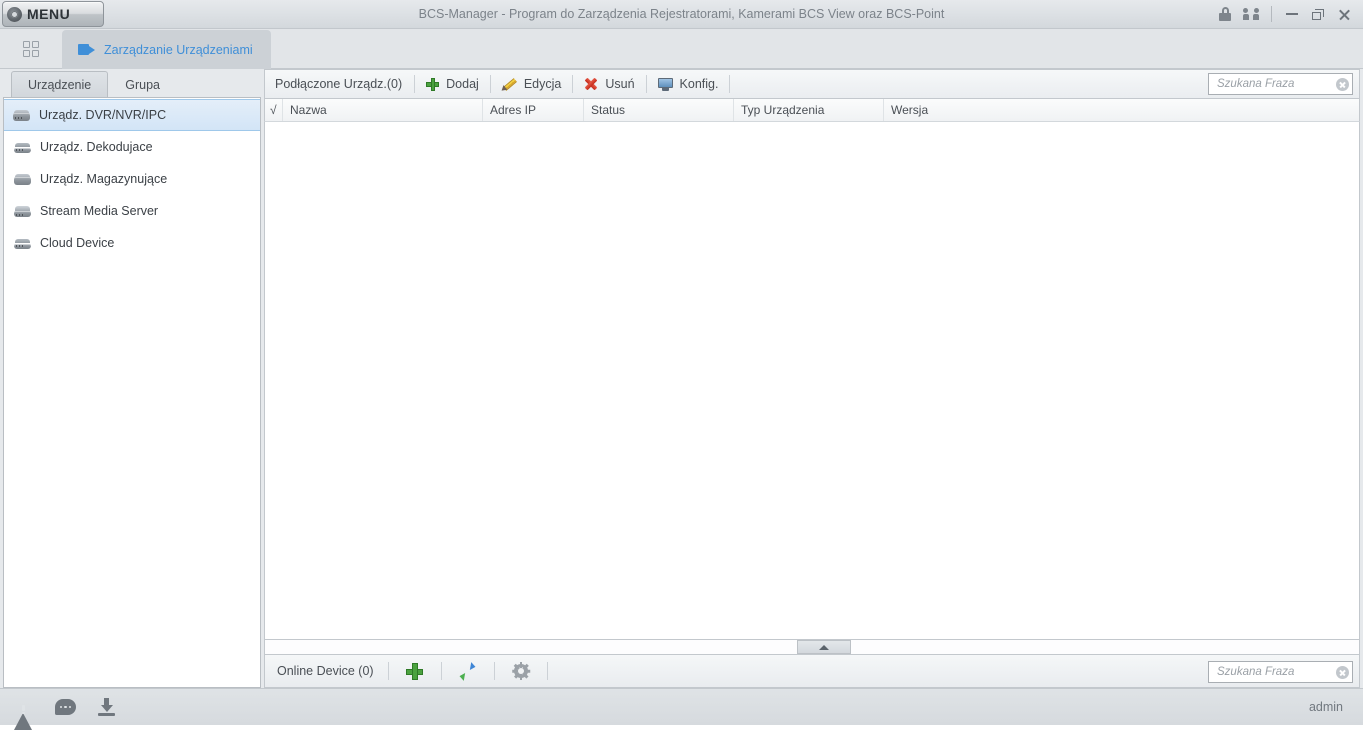 The width and height of the screenshot is (1363, 730). I want to click on subtab-urzadzenie: Urządzenie, so click(60, 84).